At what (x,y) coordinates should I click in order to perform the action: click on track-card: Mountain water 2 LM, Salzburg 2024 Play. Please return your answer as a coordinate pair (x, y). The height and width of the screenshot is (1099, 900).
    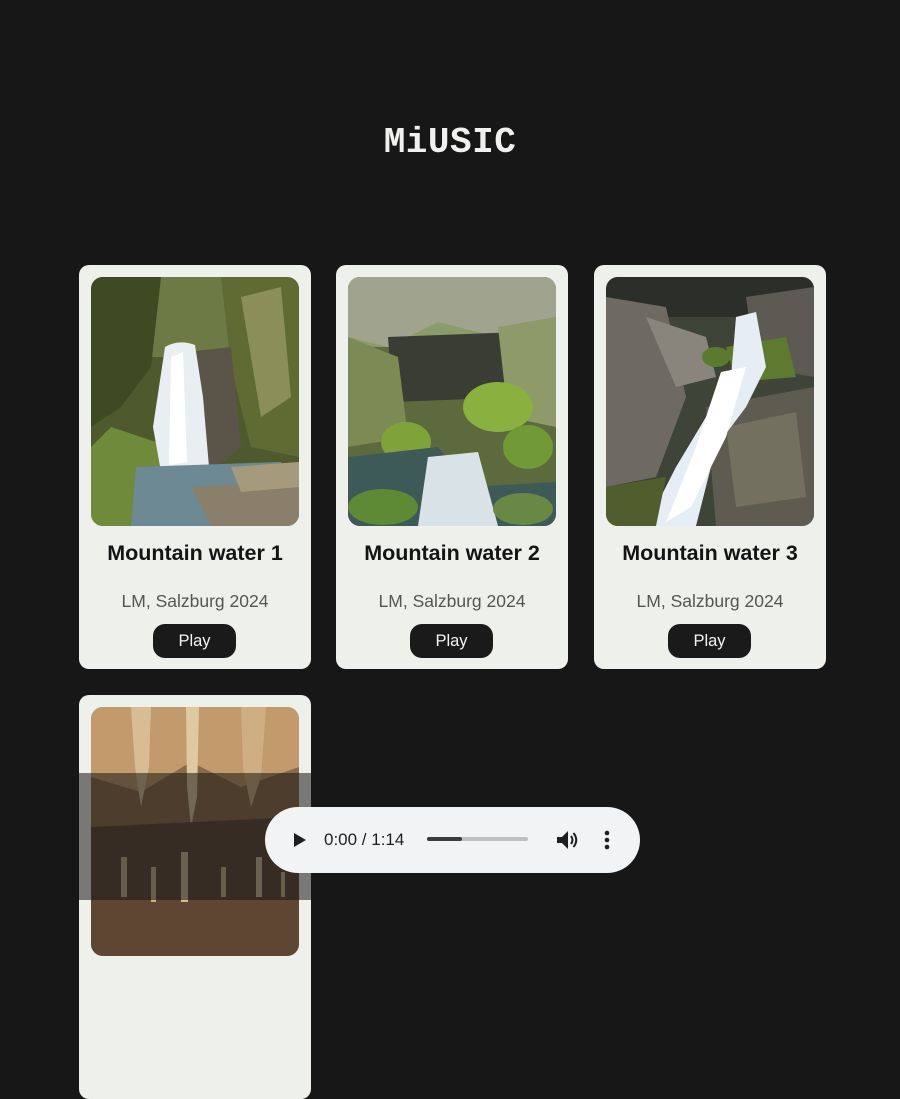
    Looking at the image, I should click on (452, 467).